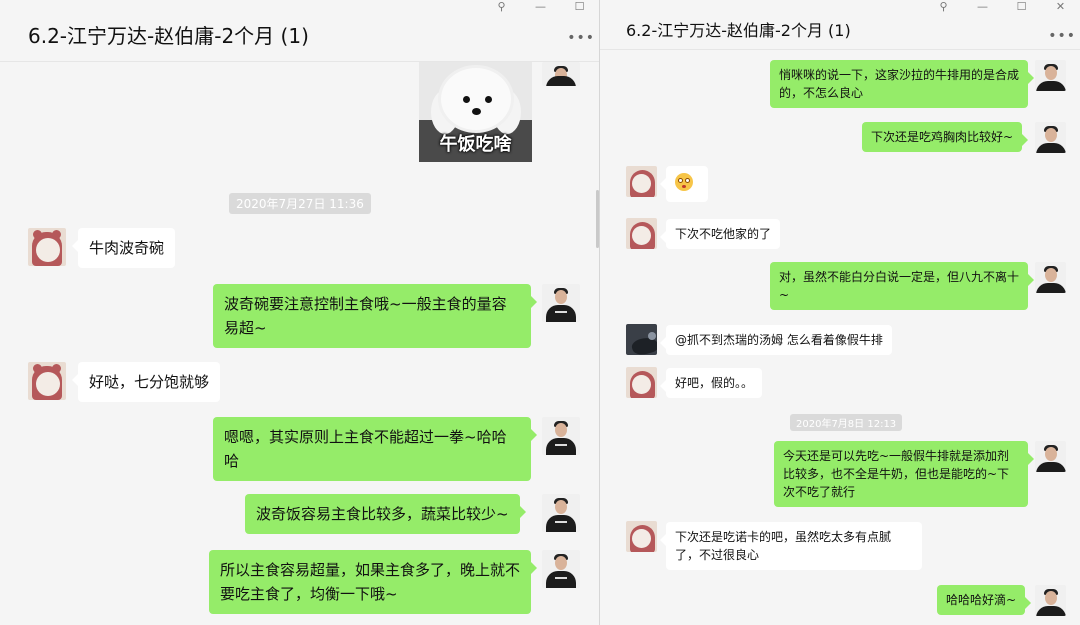 The height and width of the screenshot is (625, 1080). I want to click on flushed-face-icon, so click(684, 181).